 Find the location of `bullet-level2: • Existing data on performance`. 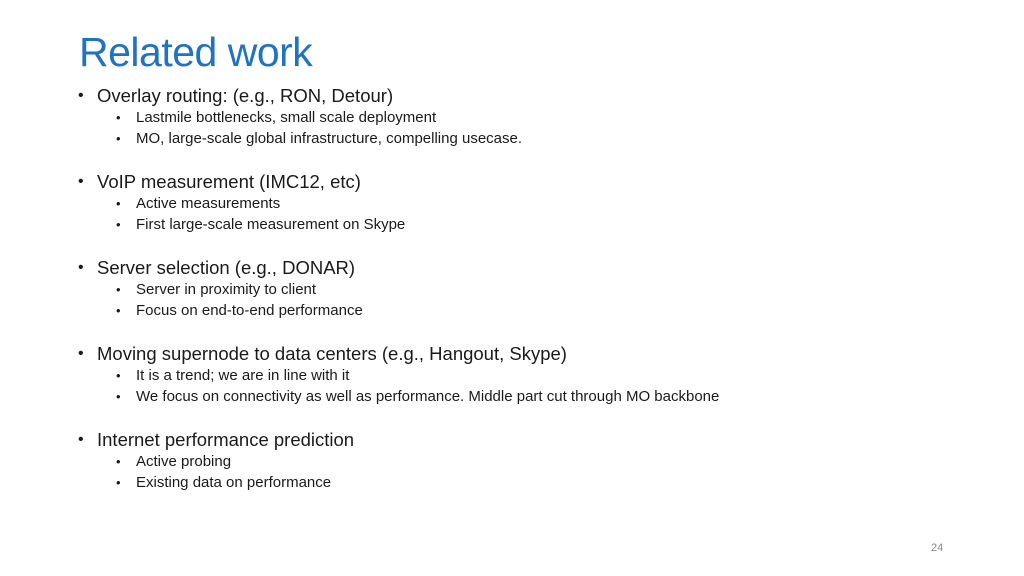

bullet-level2: • Existing data on performance is located at coordinates (526, 483).